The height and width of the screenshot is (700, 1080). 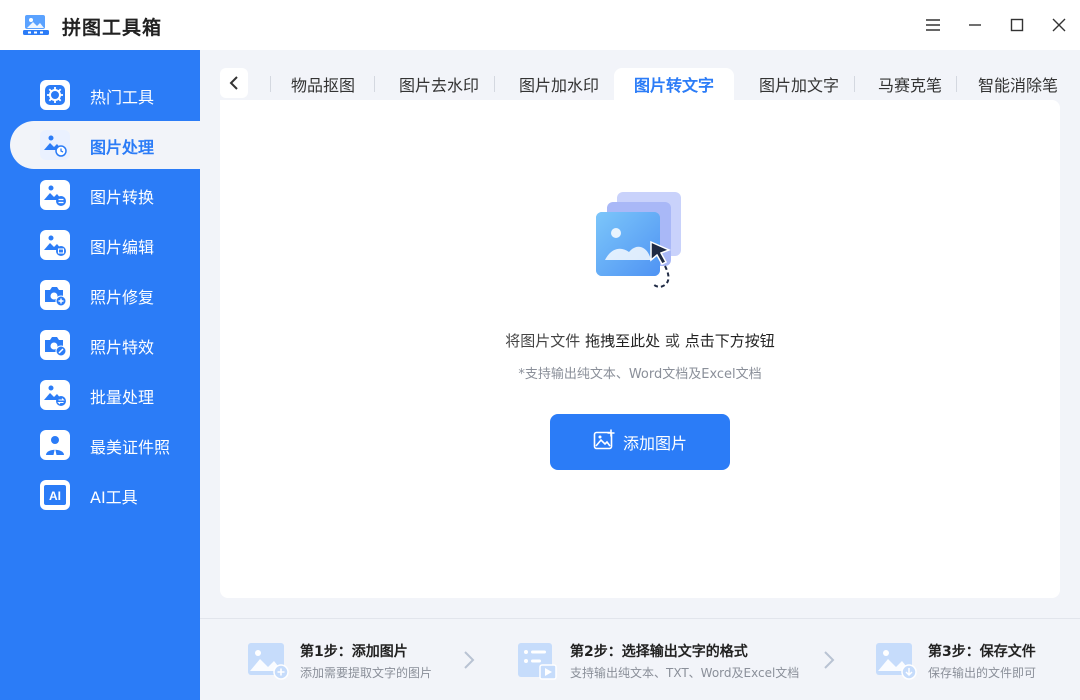 I want to click on step-desc: 支持输出纯文本、TXT、Word及Excel文档, so click(x=685, y=673).